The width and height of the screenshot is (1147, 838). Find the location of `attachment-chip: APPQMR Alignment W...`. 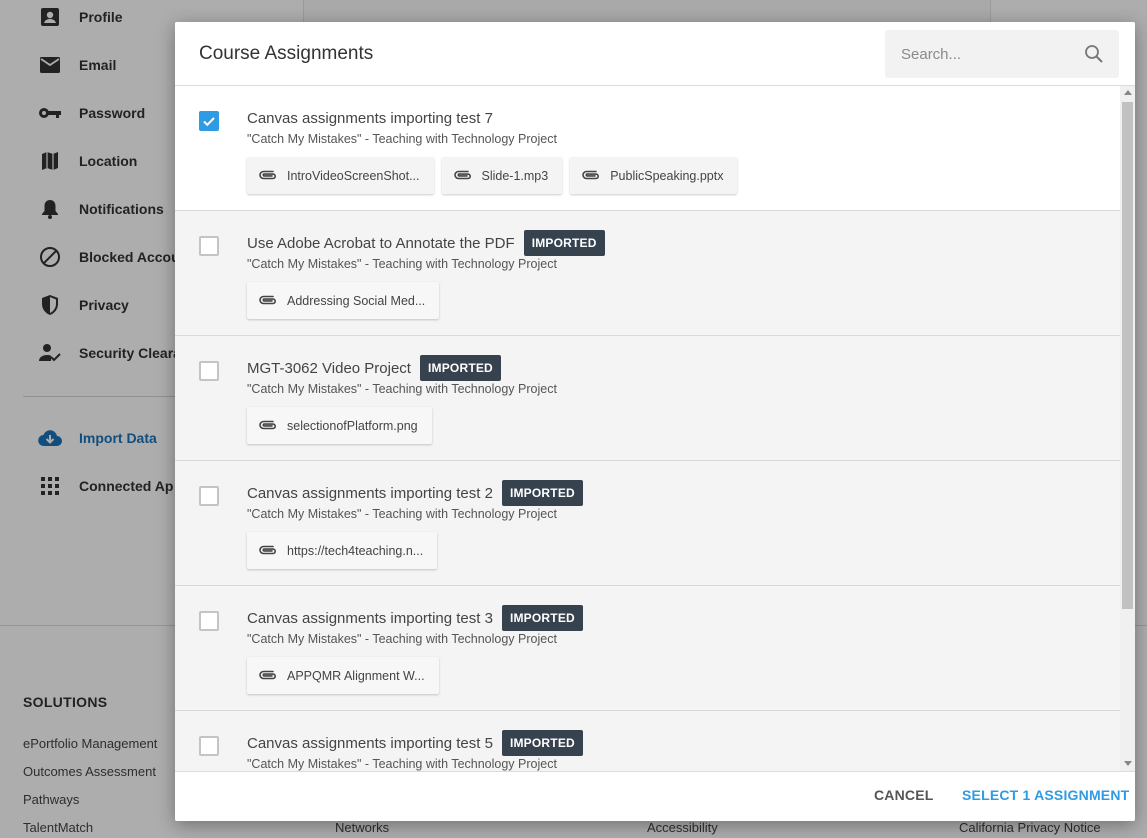

attachment-chip: APPQMR Alignment W... is located at coordinates (343, 675).